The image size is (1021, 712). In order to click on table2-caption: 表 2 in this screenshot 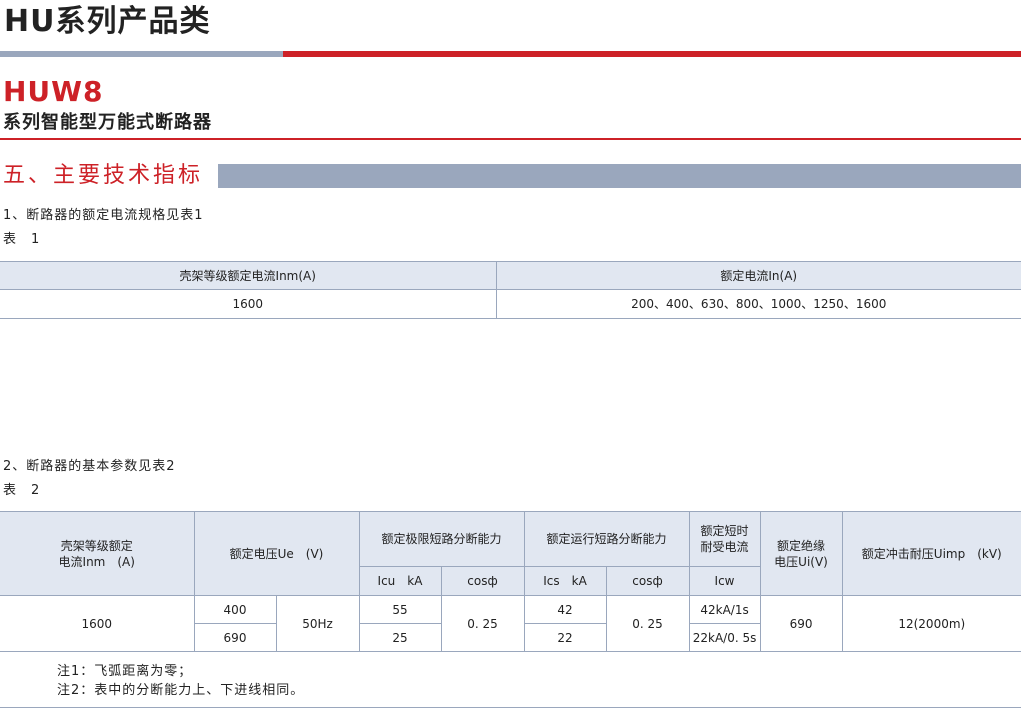, I will do `click(22, 490)`.